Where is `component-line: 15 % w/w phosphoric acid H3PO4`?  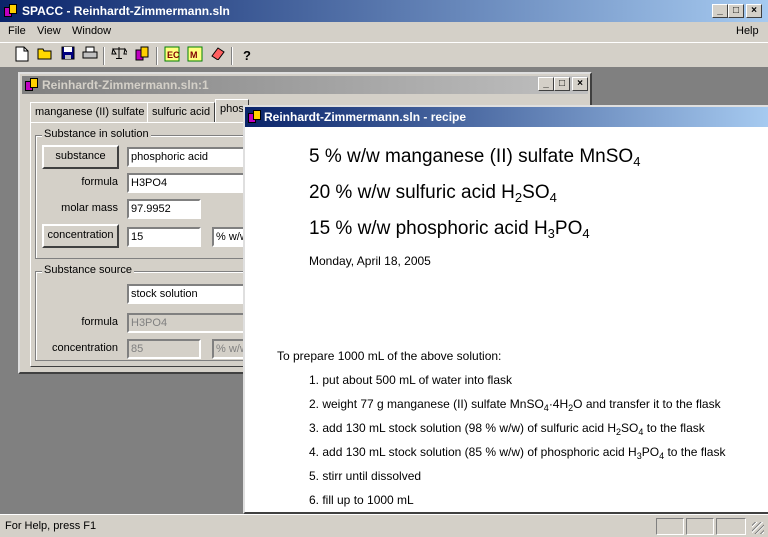 component-line: 15 % w/w phosphoric acid H3PO4 is located at coordinates (449, 229).